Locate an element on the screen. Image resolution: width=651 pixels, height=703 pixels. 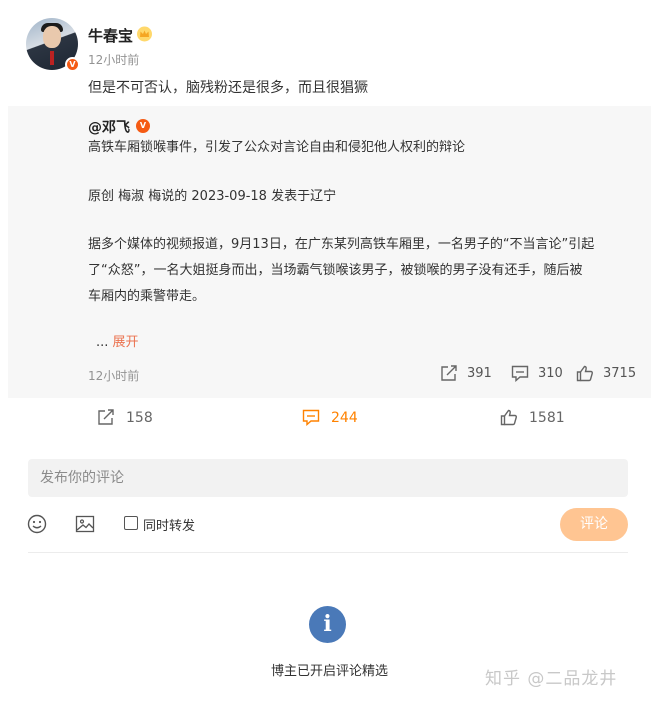
like-button: 1581 is located at coordinates (532, 417).